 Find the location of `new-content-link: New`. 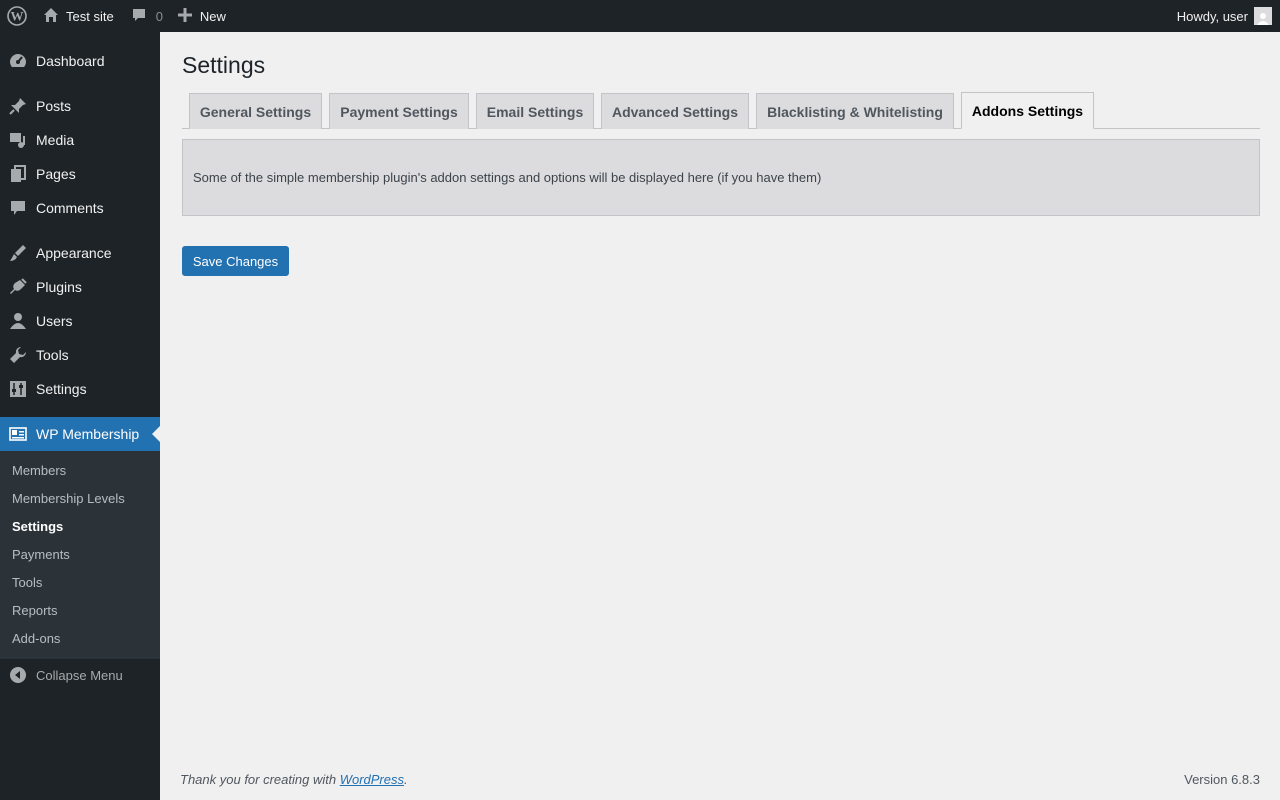

new-content-link: New is located at coordinates (202, 16).